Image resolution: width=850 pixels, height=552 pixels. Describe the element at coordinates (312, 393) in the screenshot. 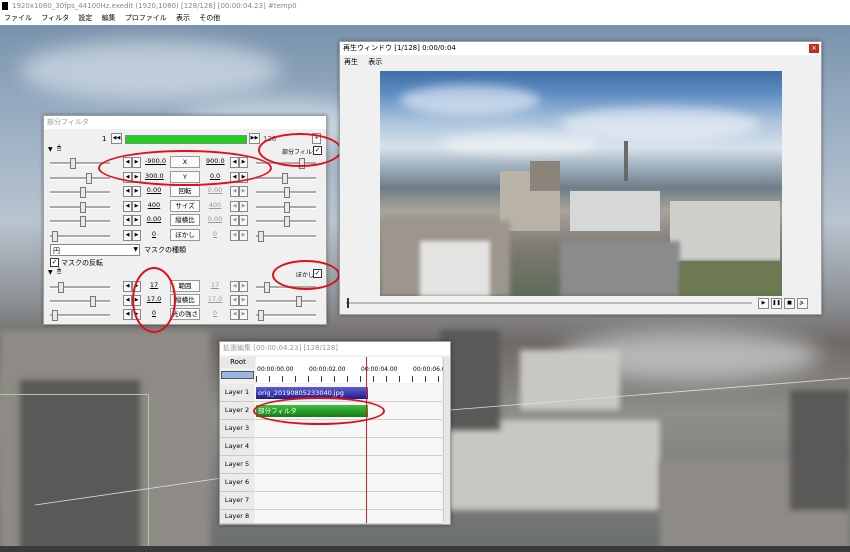

I see `image-clip: orig_20190805233040.jpg` at that location.